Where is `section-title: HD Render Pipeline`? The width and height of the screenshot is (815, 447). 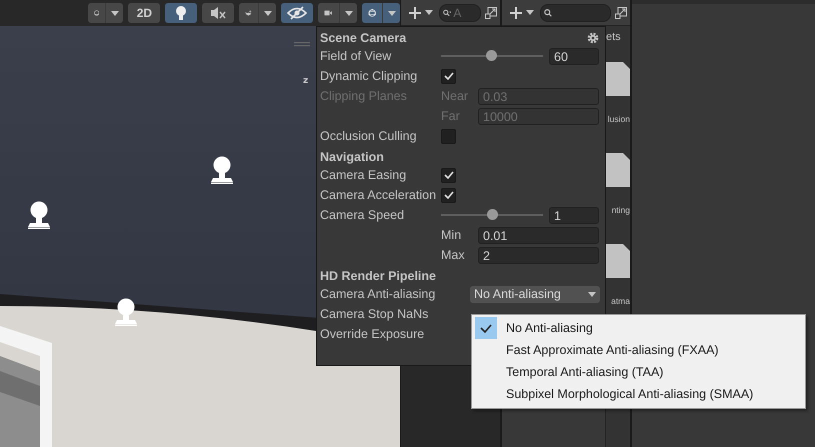
section-title: HD Render Pipeline is located at coordinates (378, 275).